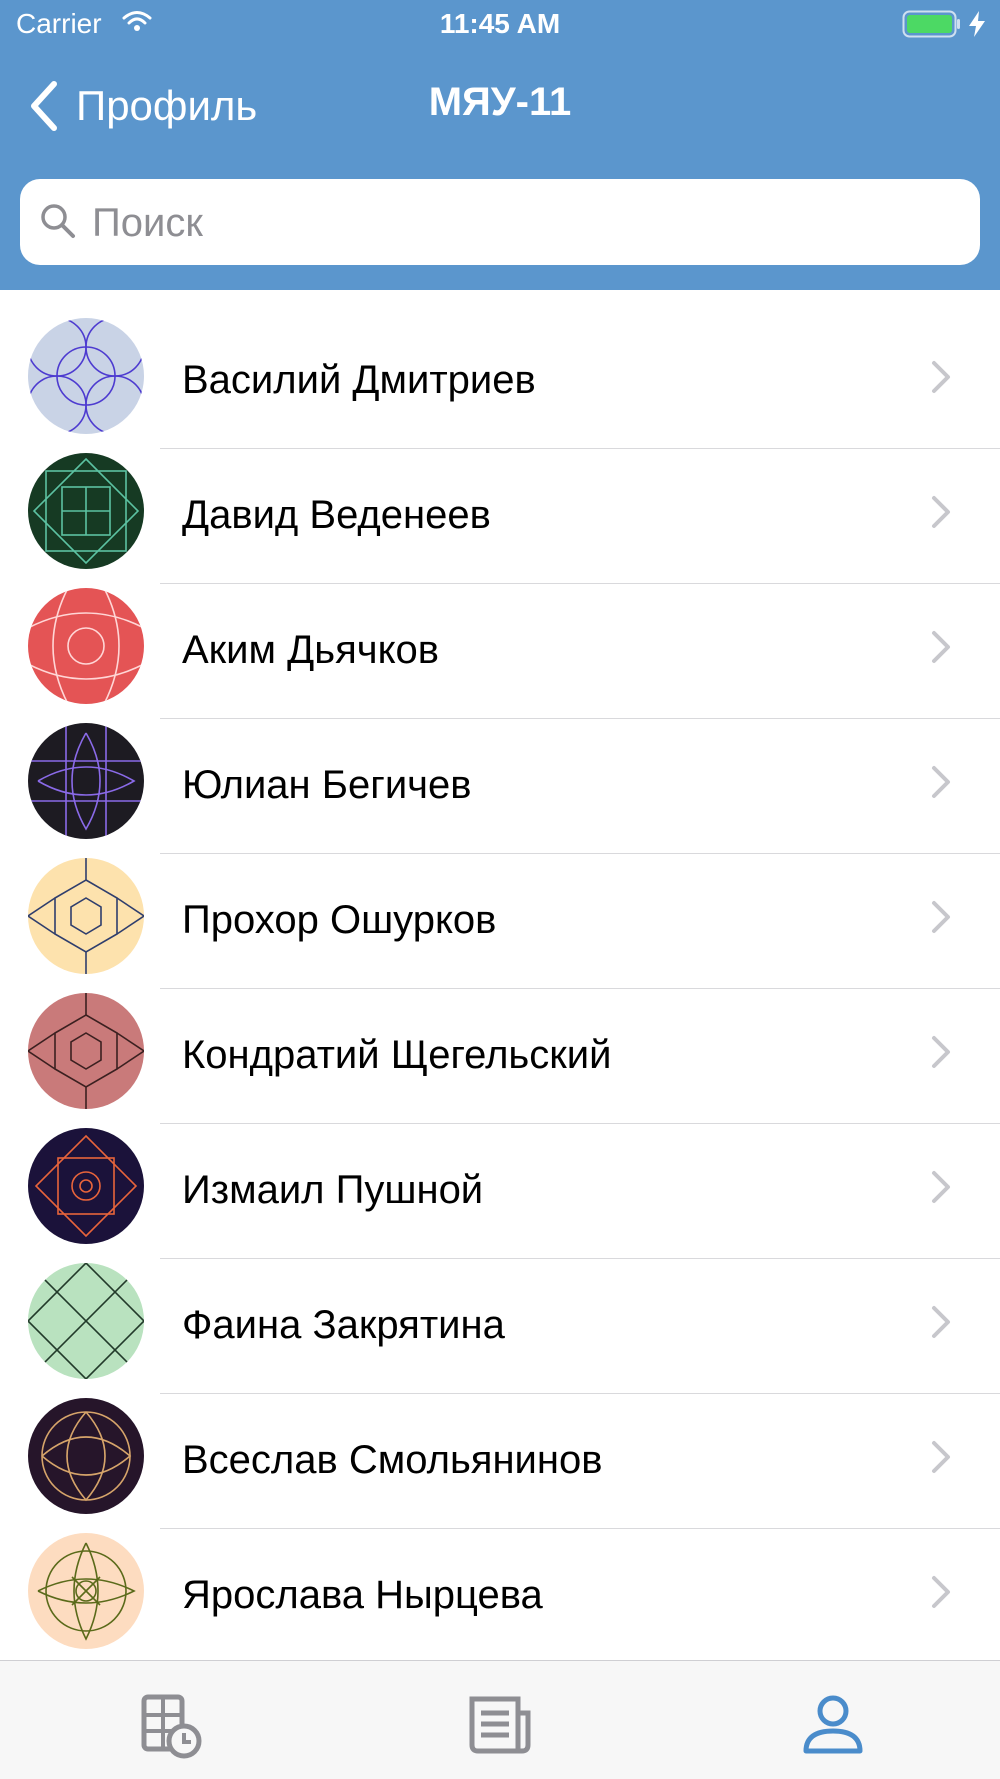 The height and width of the screenshot is (1779, 1000). What do you see at coordinates (392, 1460) in the screenshot?
I see `member-name: Всеслав Смольянинов` at bounding box center [392, 1460].